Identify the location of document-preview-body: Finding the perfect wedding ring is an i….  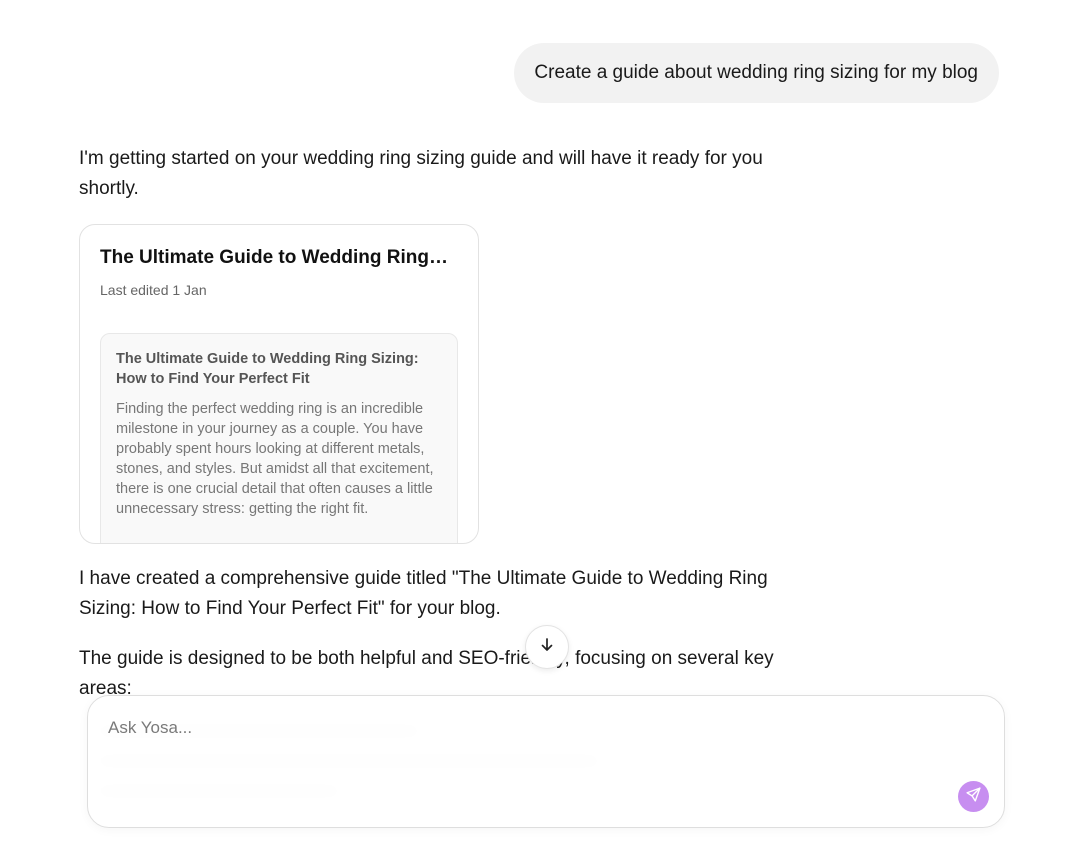
(275, 459).